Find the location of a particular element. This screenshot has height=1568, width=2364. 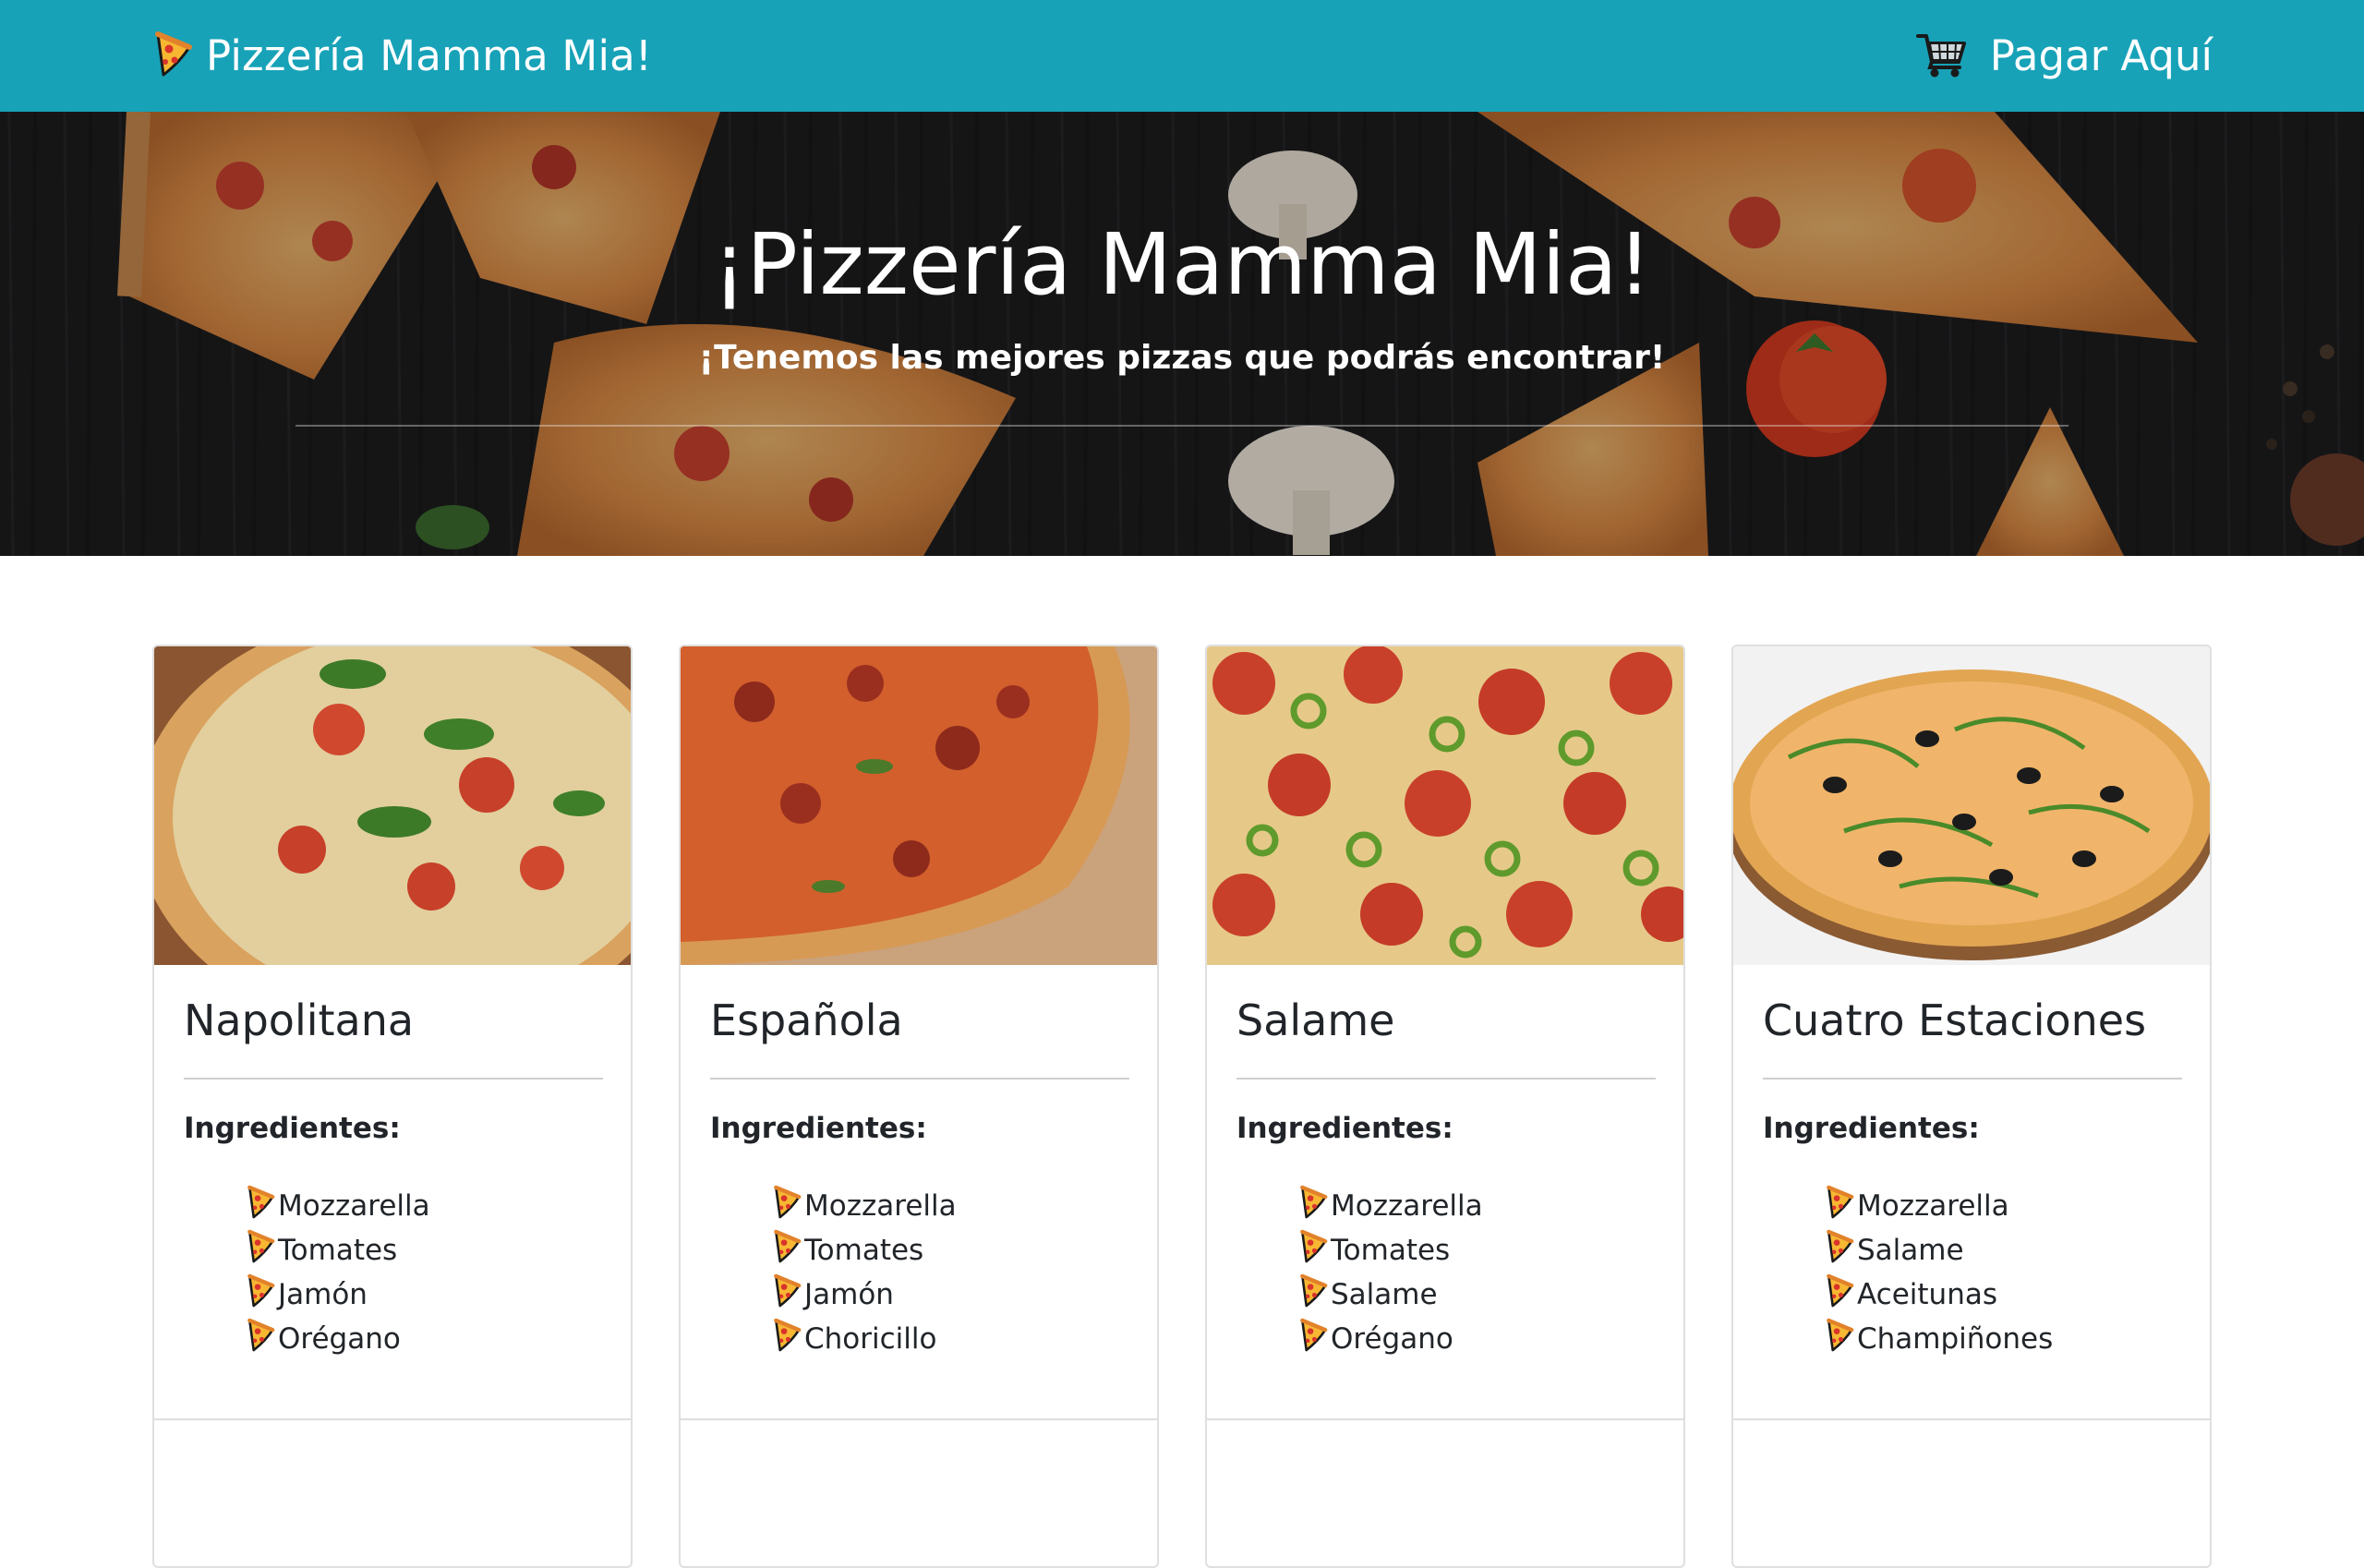

shopping-cart-icon is located at coordinates (1941, 56).